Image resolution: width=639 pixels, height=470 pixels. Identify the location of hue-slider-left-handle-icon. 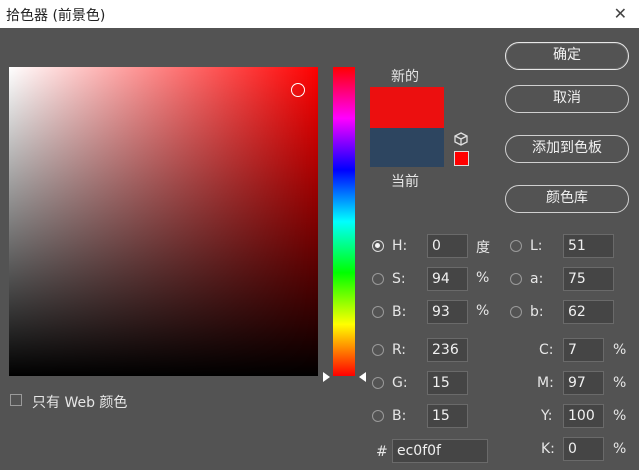
(326, 377).